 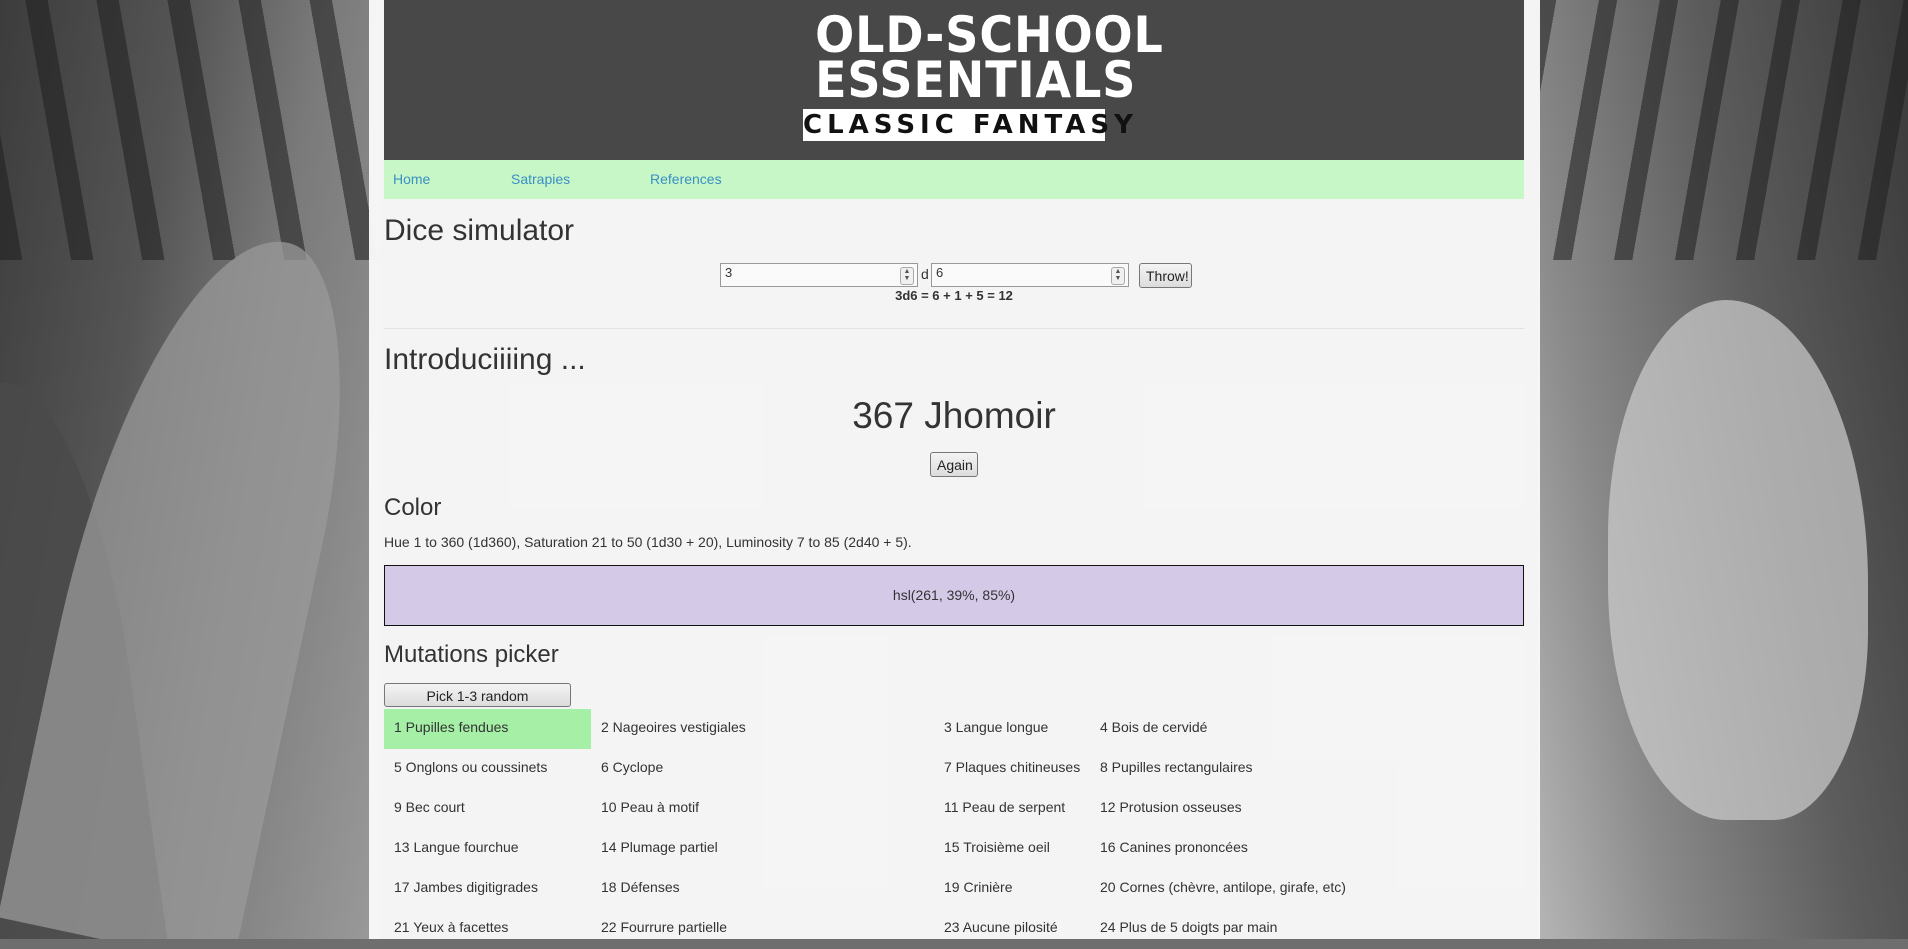 I want to click on mutation-item: 9 Bec court, so click(x=429, y=807).